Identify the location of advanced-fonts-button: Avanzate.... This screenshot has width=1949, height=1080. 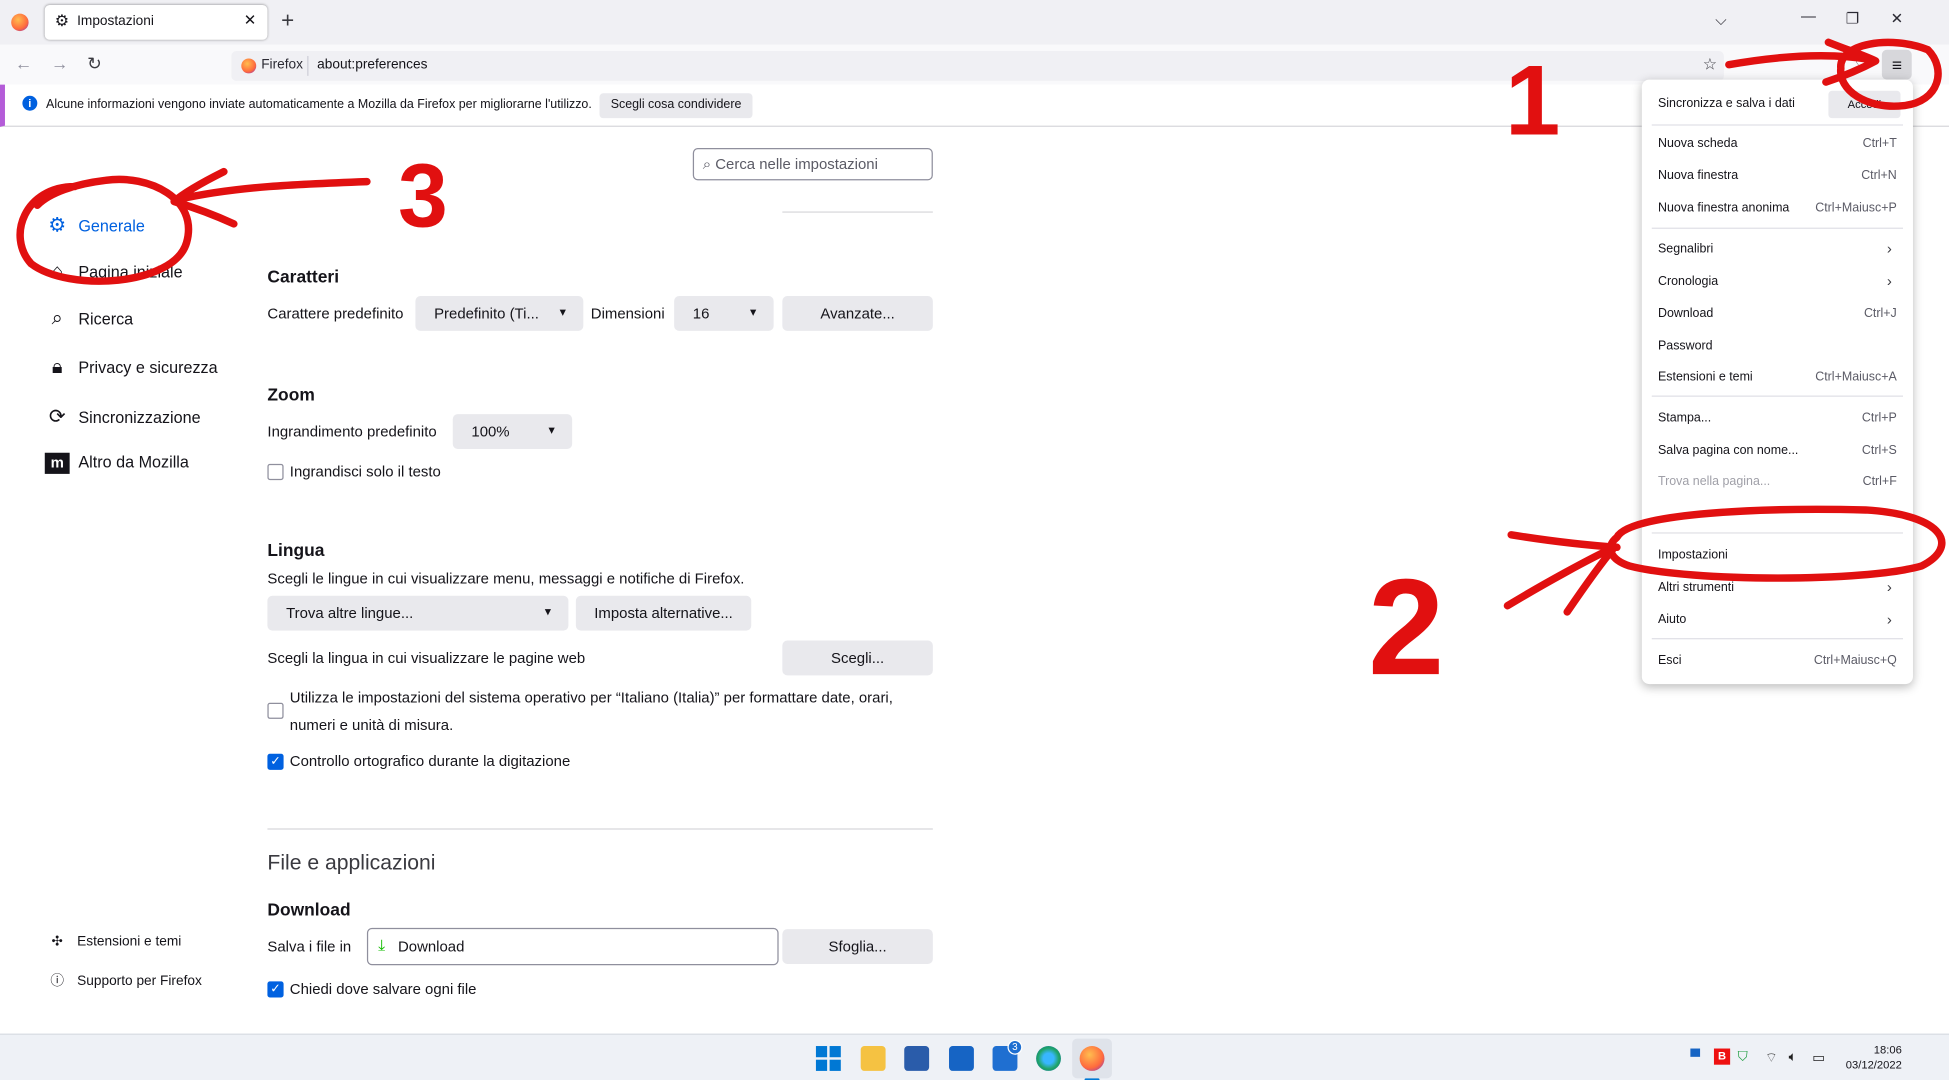
(857, 313).